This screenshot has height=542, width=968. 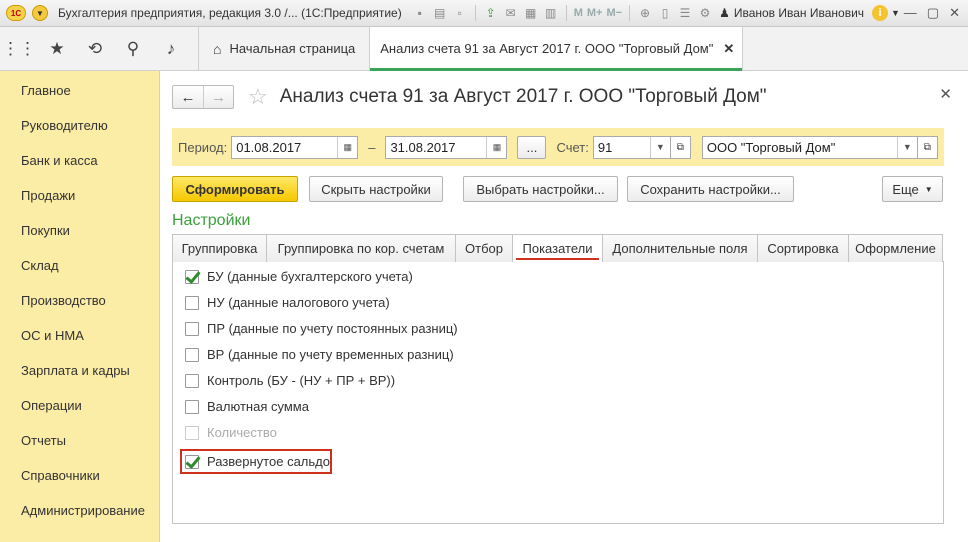 What do you see at coordinates (211, 220) in the screenshot?
I see `settings-heading: Настройки` at bounding box center [211, 220].